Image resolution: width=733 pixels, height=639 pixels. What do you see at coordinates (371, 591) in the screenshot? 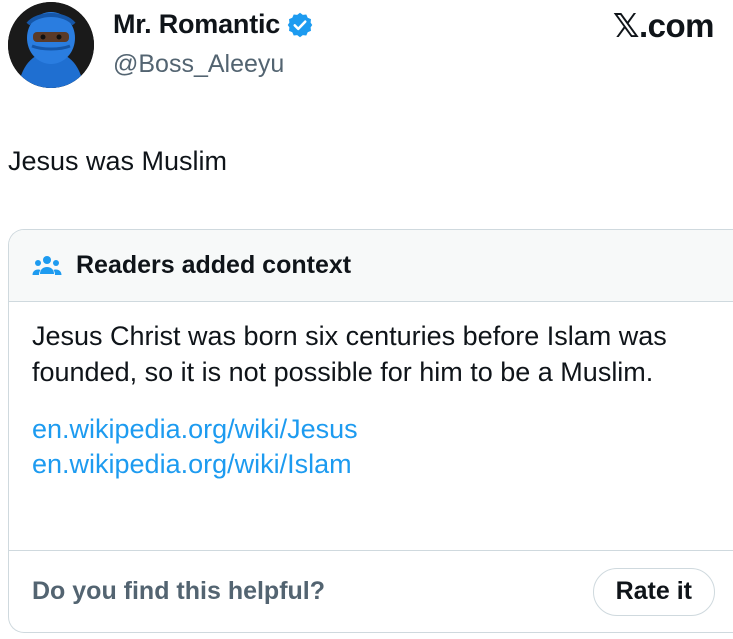
I see `community-note-footer: Do you find this helpful? Rate it` at bounding box center [371, 591].